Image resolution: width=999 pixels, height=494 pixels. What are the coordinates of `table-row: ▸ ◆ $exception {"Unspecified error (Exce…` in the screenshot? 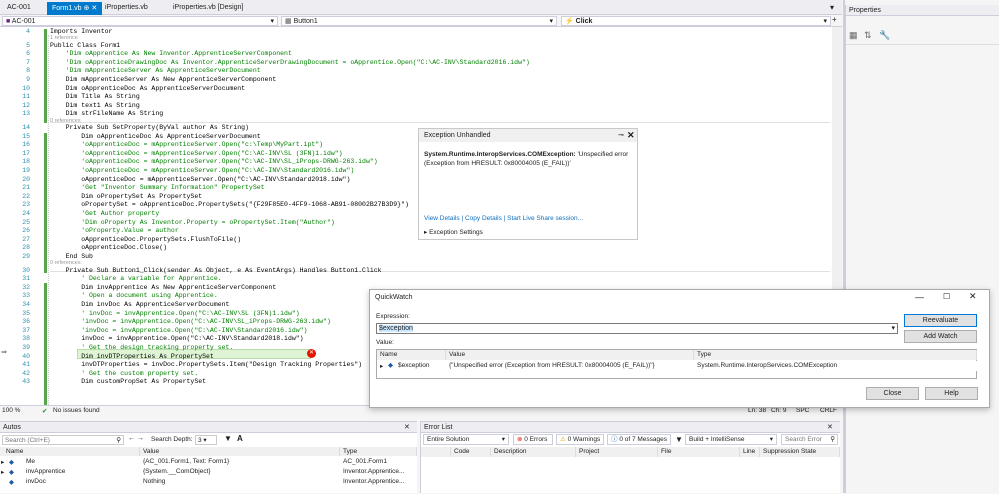 It's located at (677, 366).